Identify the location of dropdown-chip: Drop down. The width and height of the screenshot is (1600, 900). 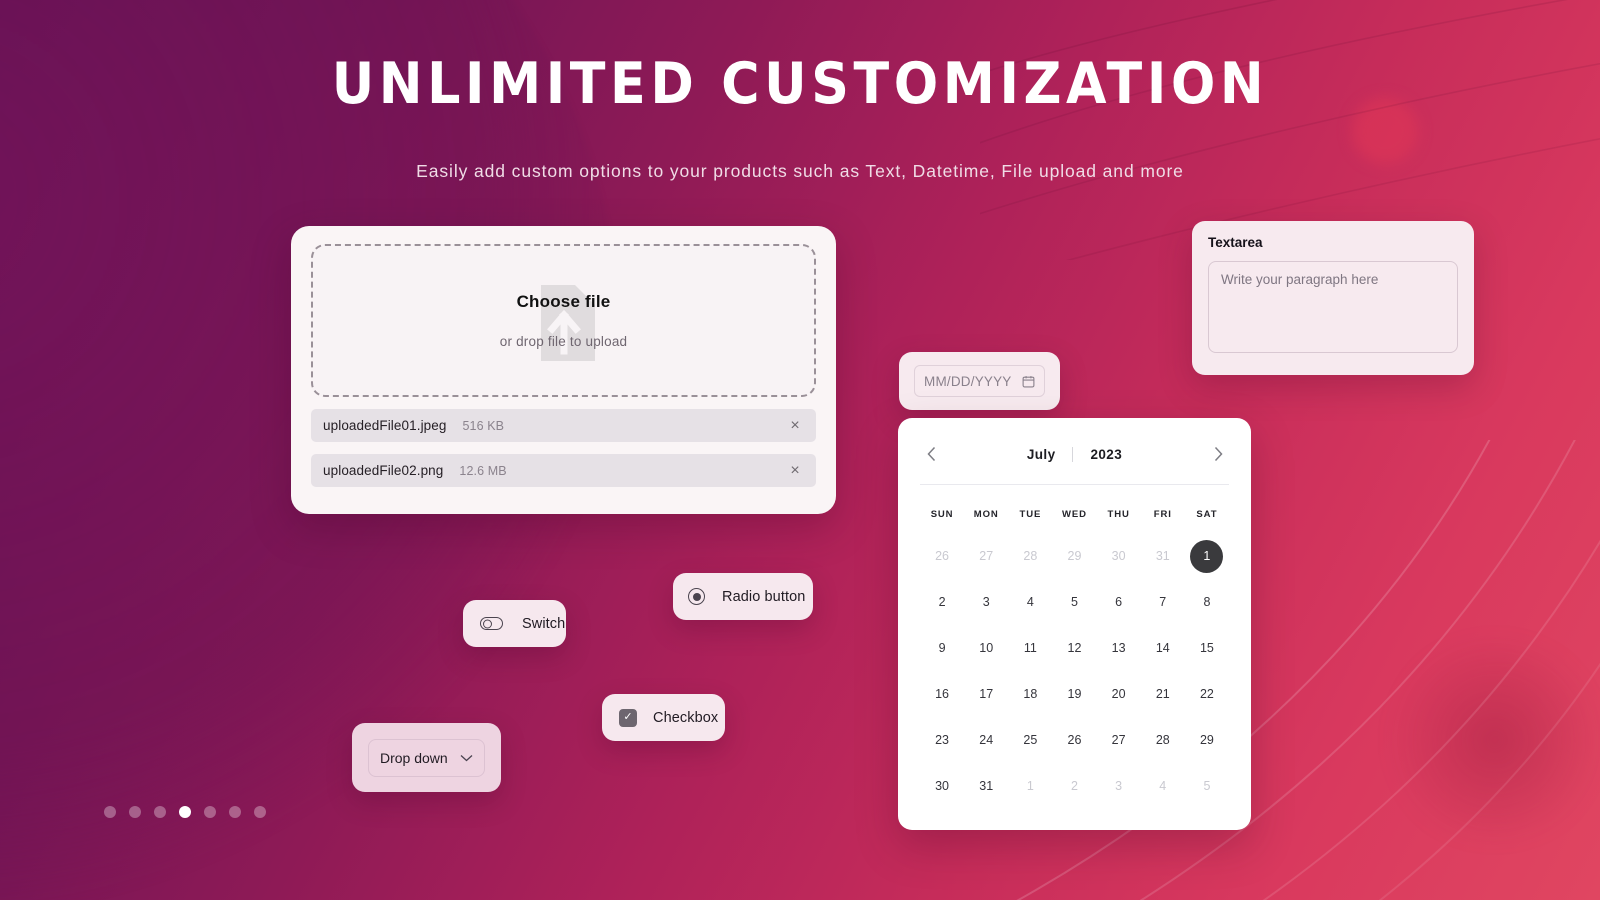
(426, 757).